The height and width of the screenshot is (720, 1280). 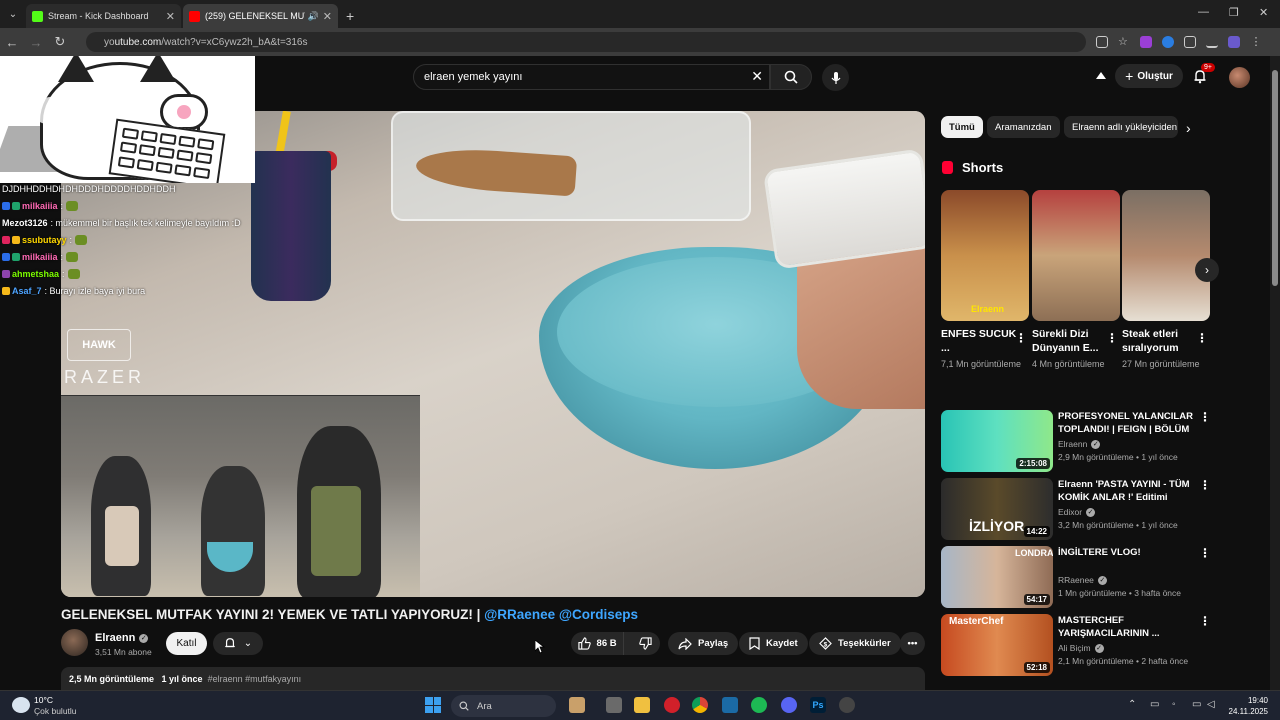 I want to click on extension-purple-icon, so click(x=1146, y=42).